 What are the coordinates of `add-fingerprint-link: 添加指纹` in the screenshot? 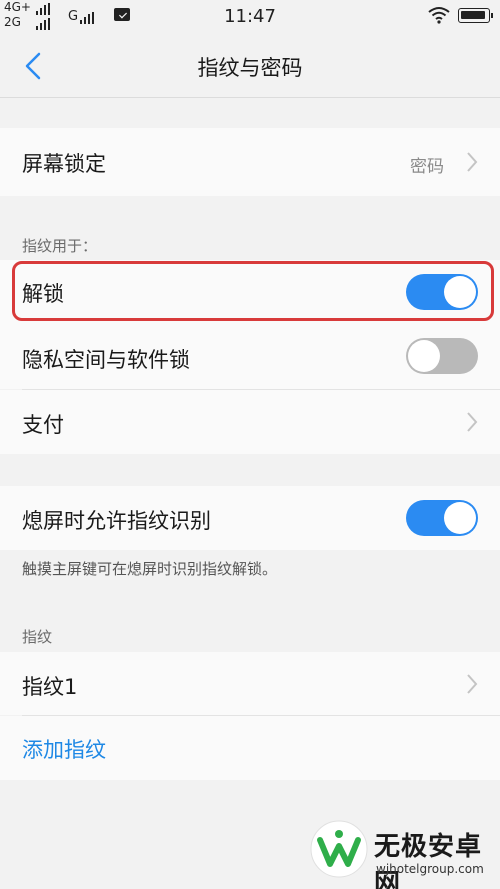 It's located at (64, 749).